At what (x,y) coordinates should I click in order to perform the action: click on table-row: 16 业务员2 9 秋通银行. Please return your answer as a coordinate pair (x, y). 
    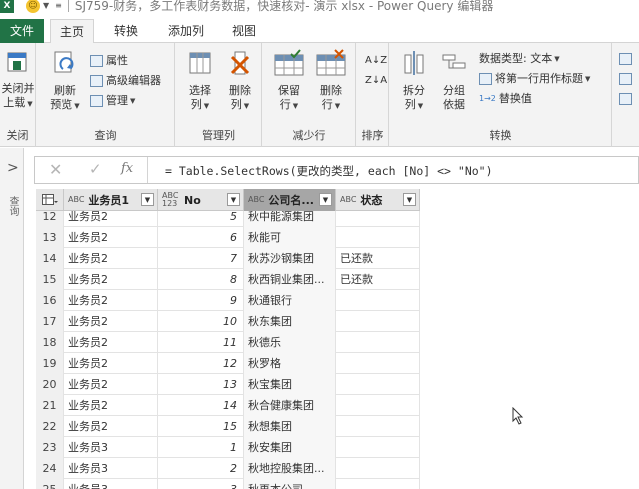
    Looking at the image, I should click on (228, 300).